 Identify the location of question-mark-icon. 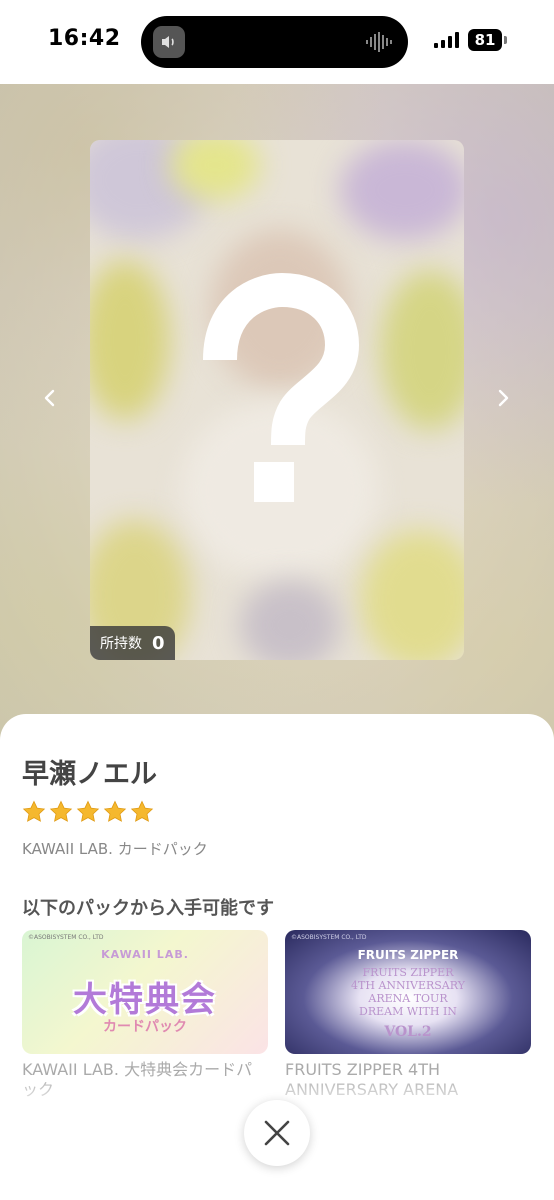
(281, 387).